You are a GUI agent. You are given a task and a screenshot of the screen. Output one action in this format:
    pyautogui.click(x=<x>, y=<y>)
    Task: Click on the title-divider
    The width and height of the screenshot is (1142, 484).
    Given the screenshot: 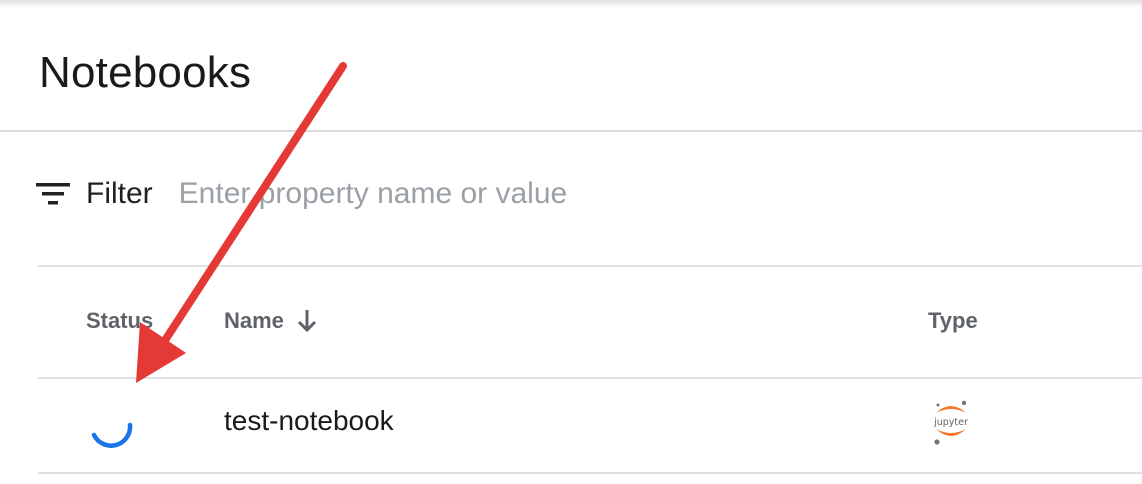 What is the action you would take?
    pyautogui.click(x=571, y=131)
    